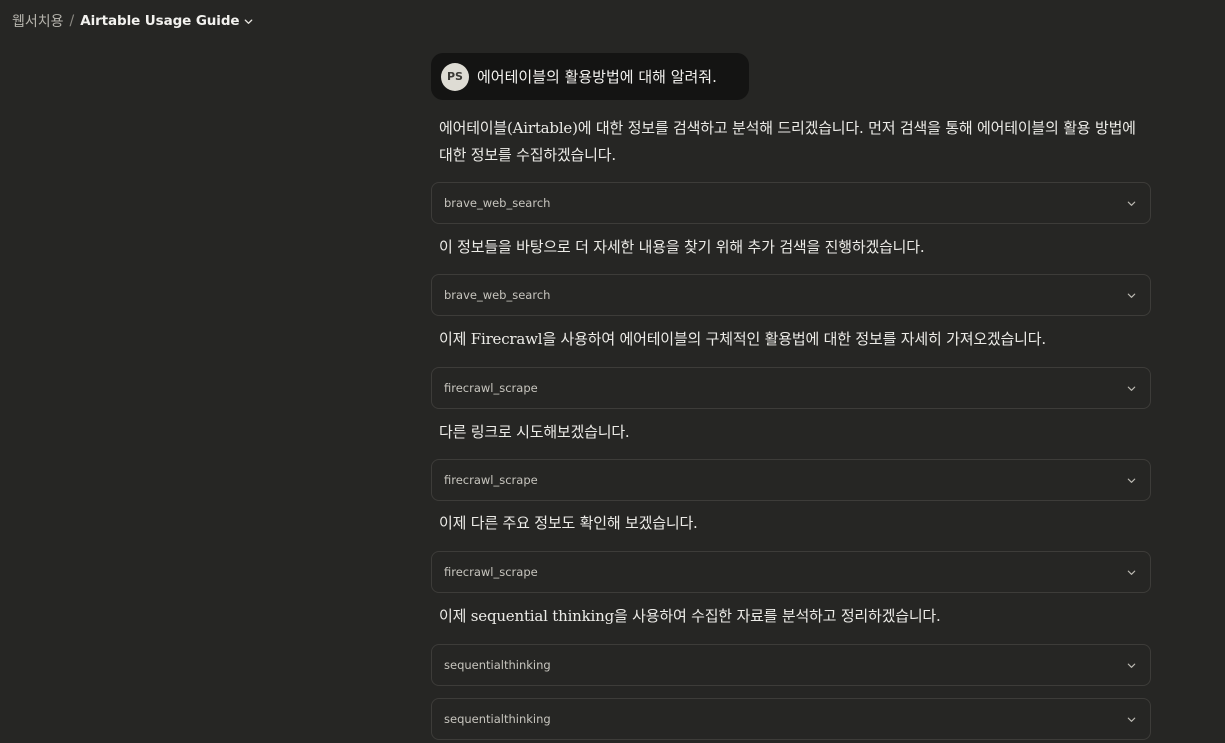 The height and width of the screenshot is (743, 1225). Describe the element at coordinates (597, 77) in the screenshot. I see `user-message-text: 에어테이블의 활용방법에 대해 알려줘.` at that location.